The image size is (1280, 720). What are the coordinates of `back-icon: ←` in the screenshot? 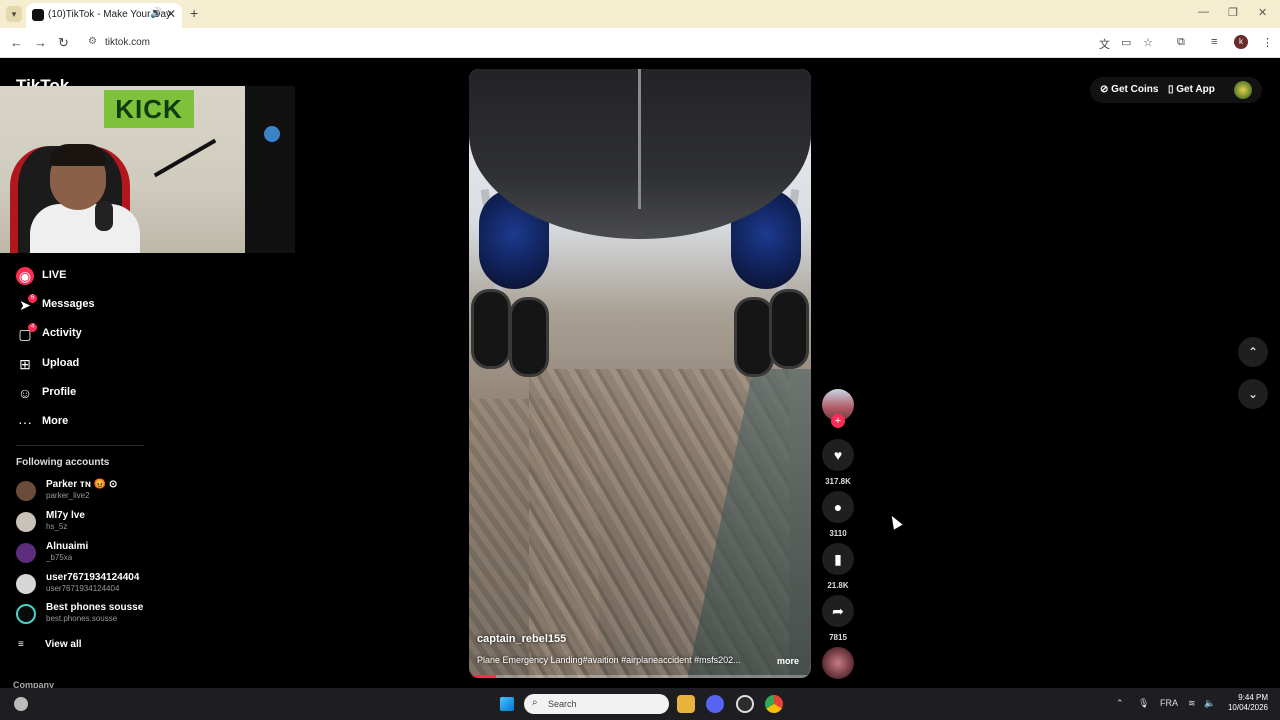 It's located at (16, 42).